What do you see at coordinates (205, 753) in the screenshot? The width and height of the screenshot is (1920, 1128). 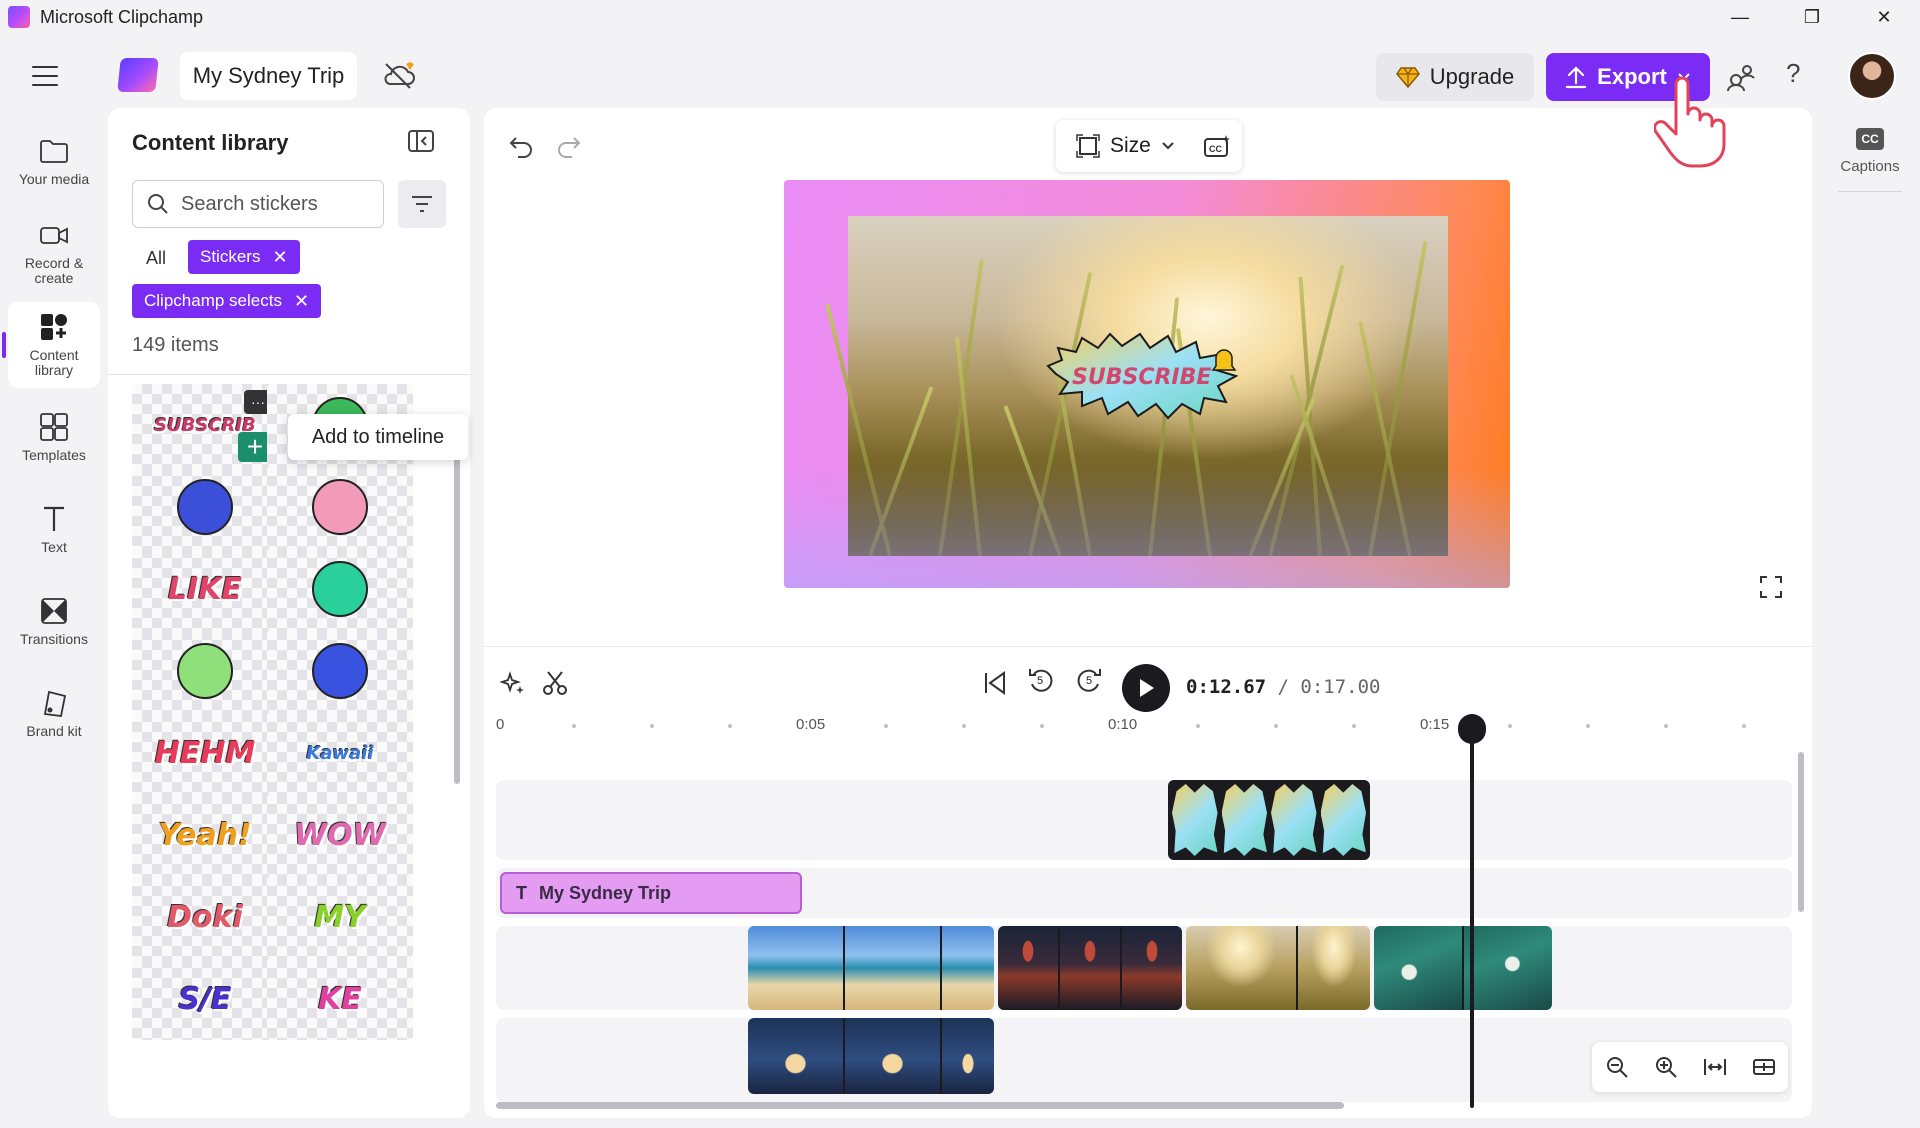 I see `hehm-sticker: HEHM` at bounding box center [205, 753].